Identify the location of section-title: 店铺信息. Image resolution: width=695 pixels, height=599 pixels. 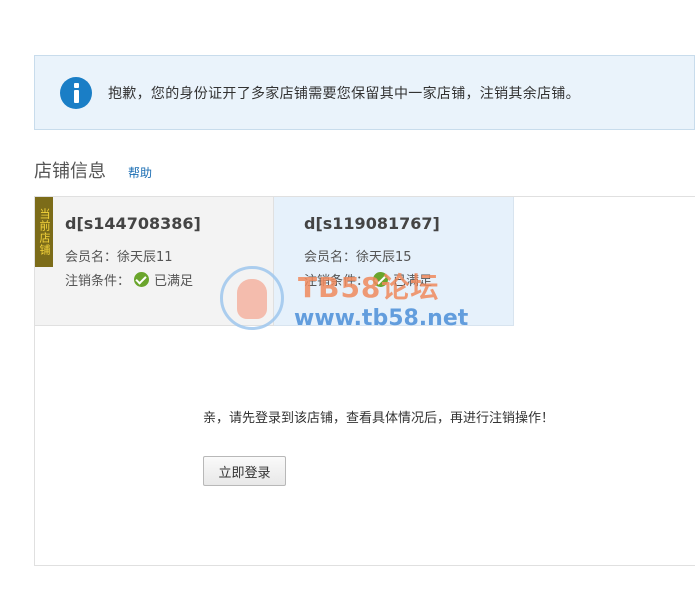
(70, 171).